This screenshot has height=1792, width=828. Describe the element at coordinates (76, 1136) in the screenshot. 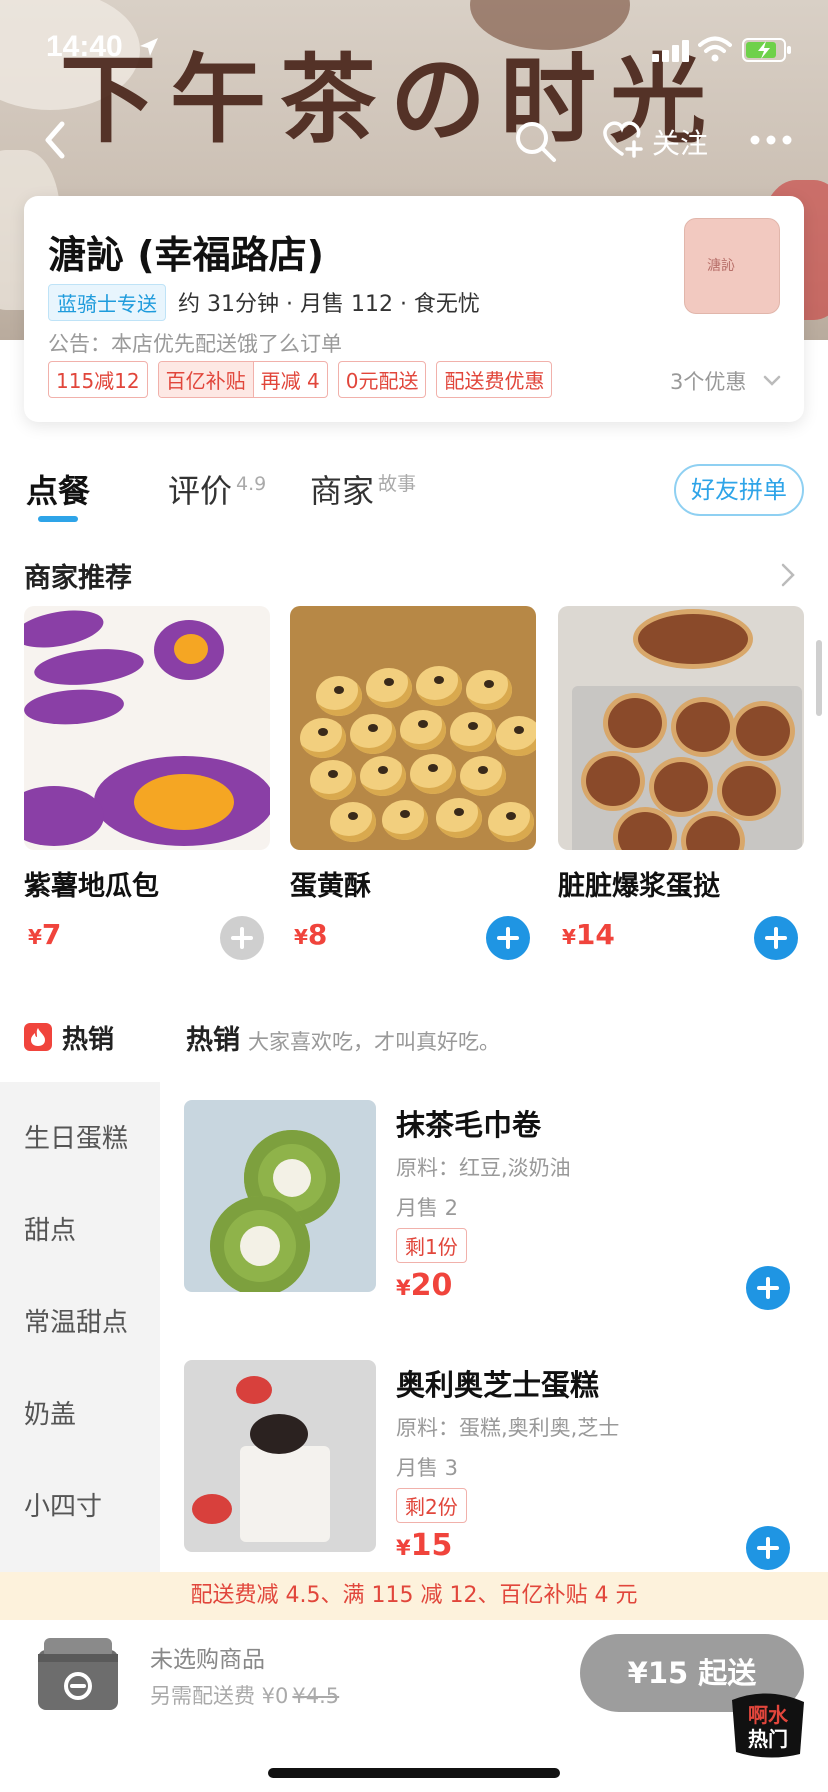

I see `sidebar-item-birthday-cake: 生日蛋糕` at that location.